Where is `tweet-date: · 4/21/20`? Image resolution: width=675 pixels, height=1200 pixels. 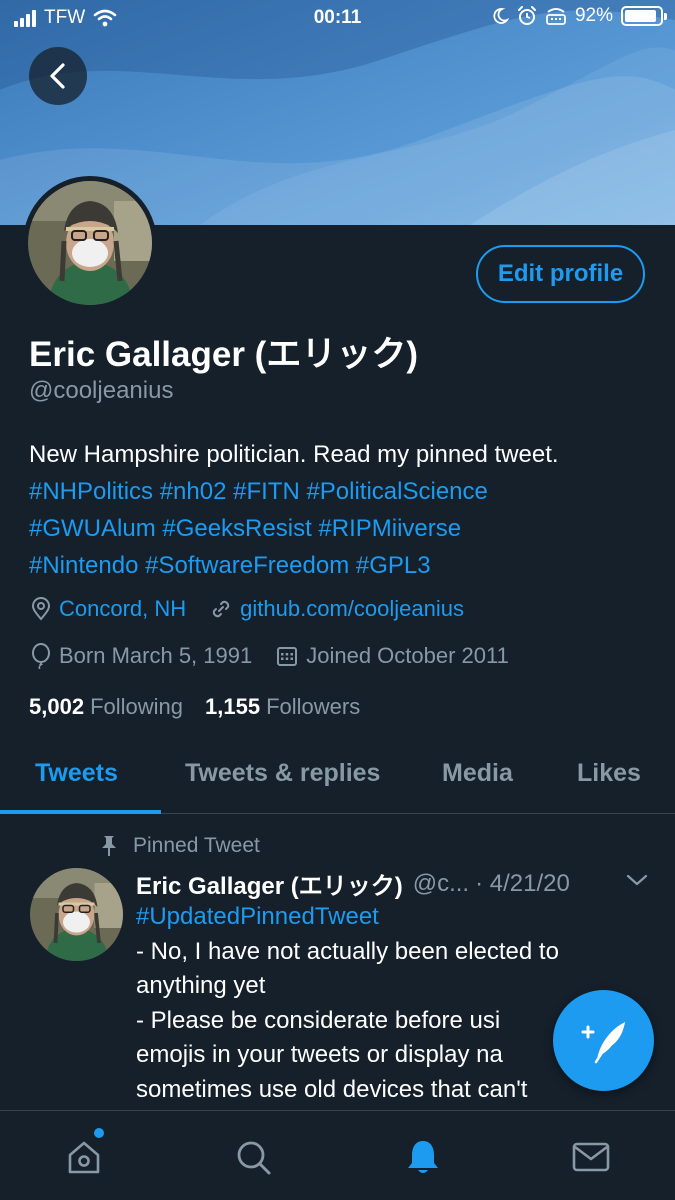 tweet-date: · 4/21/20 is located at coordinates (522, 883).